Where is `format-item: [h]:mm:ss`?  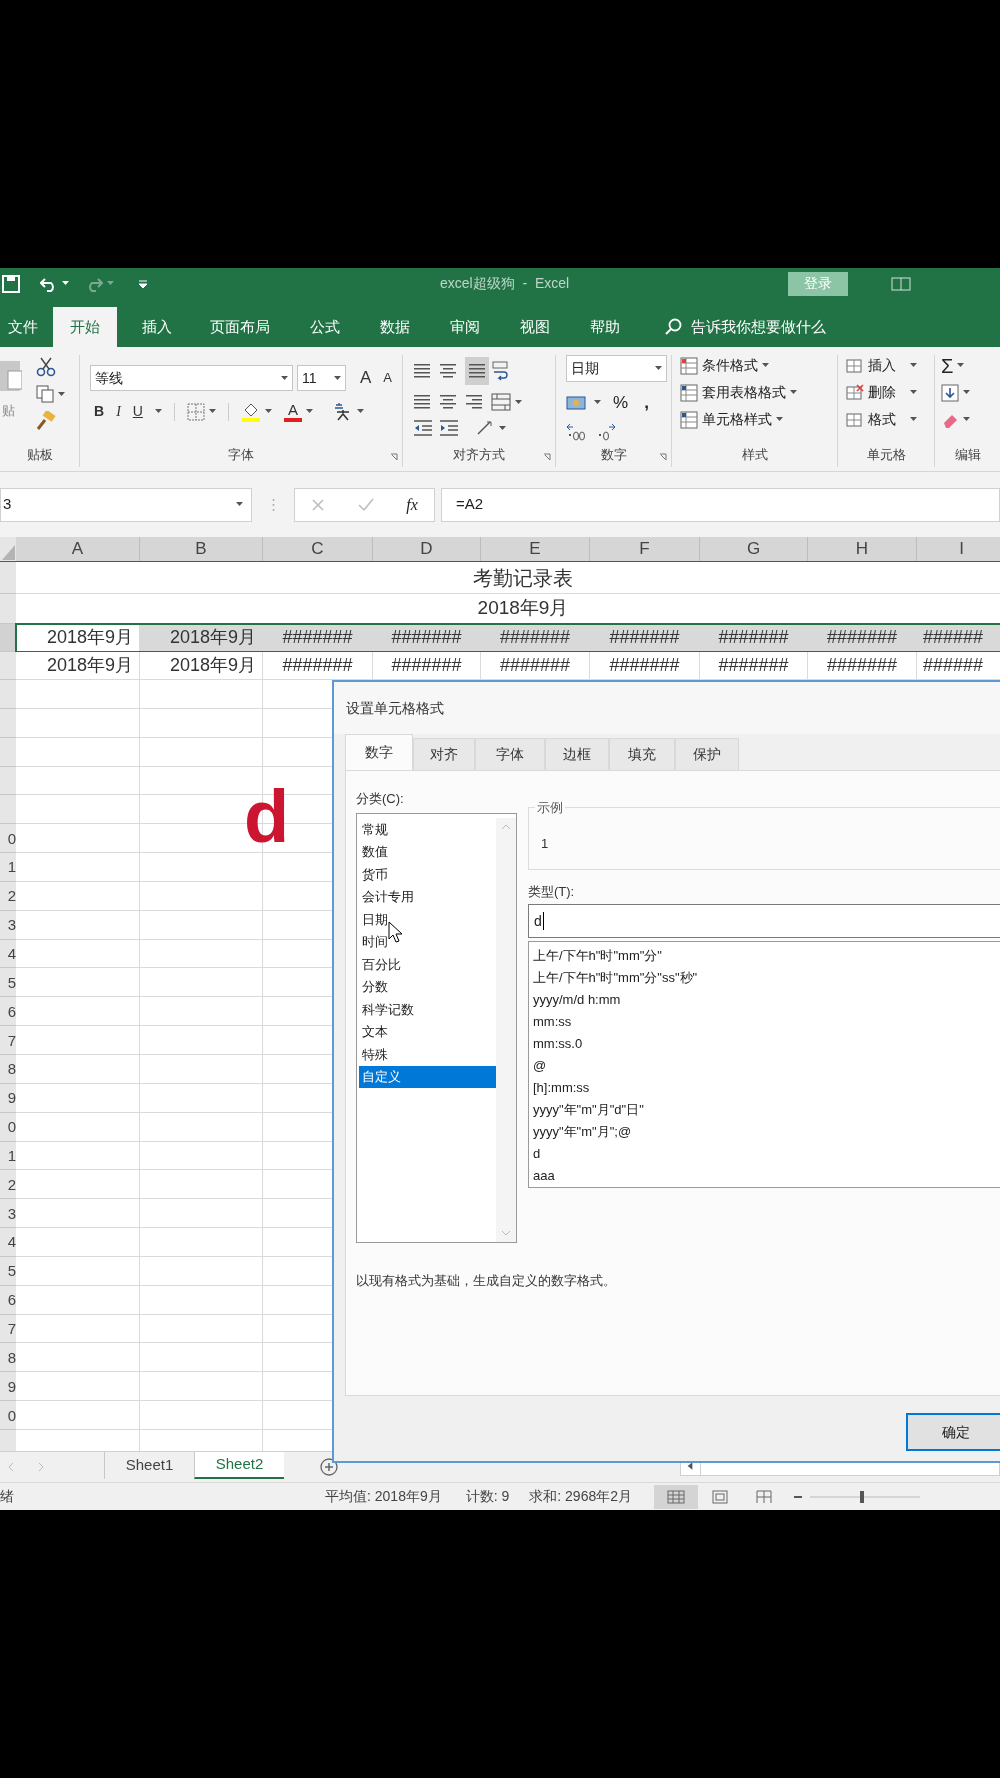
format-item: [h]:mm:ss is located at coordinates (766, 1088).